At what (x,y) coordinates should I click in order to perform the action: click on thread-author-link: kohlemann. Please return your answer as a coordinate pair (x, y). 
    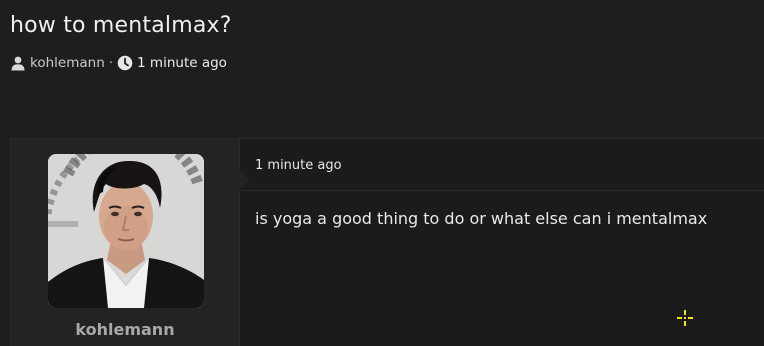
    Looking at the image, I should click on (67, 63).